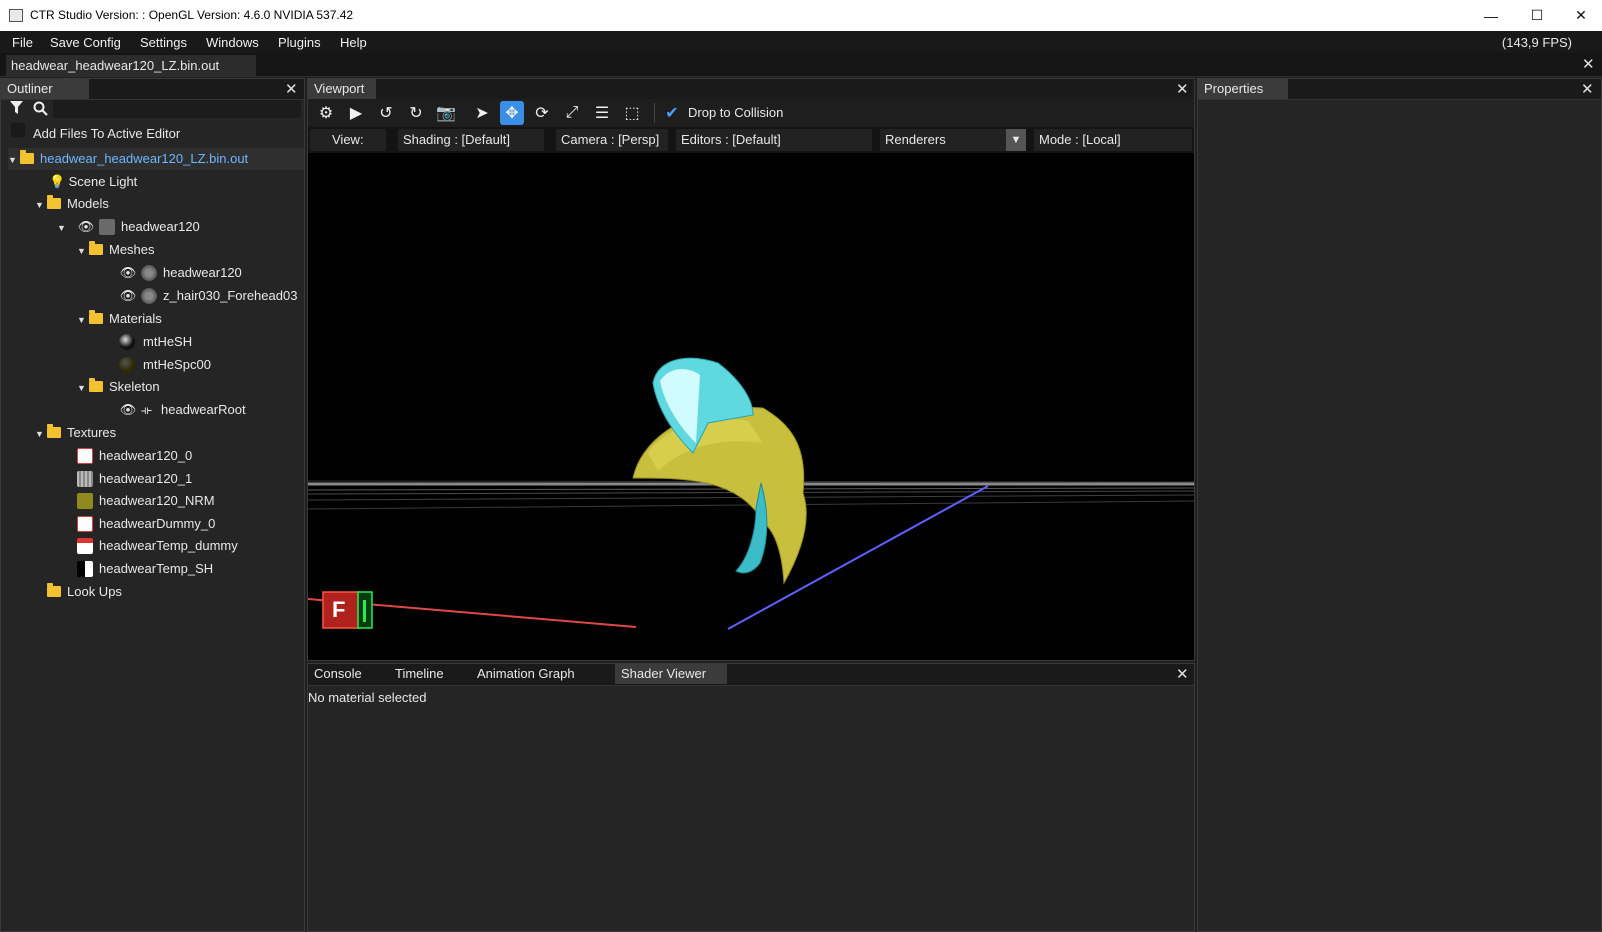 The image size is (1602, 932). What do you see at coordinates (155, 342) in the screenshot?
I see `tree-material-item: mtHeSH` at bounding box center [155, 342].